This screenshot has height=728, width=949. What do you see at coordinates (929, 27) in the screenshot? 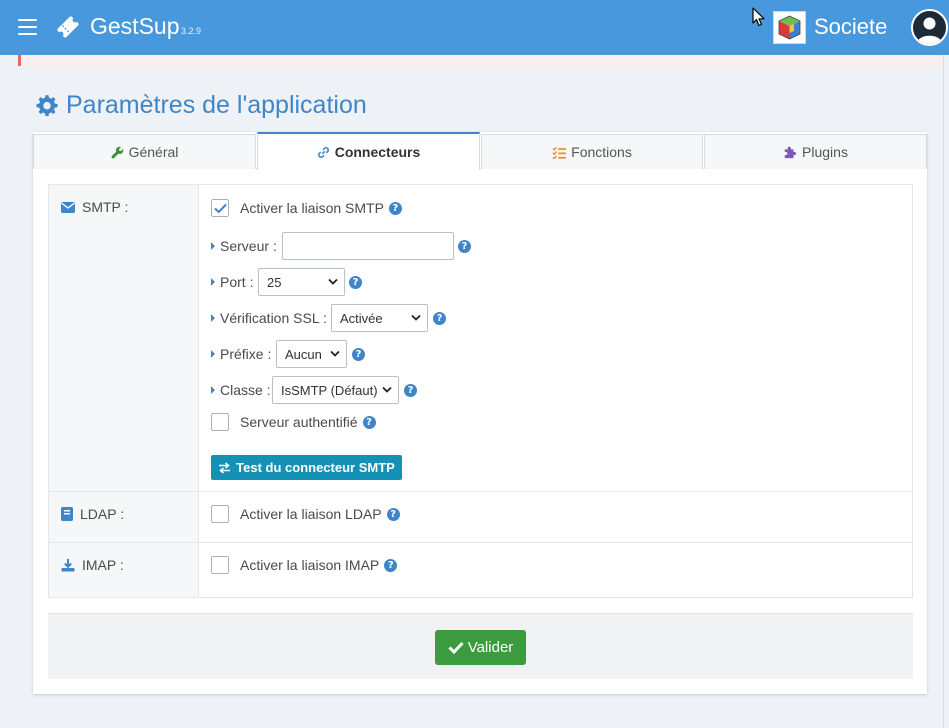
I see `user-avatar-icon` at bounding box center [929, 27].